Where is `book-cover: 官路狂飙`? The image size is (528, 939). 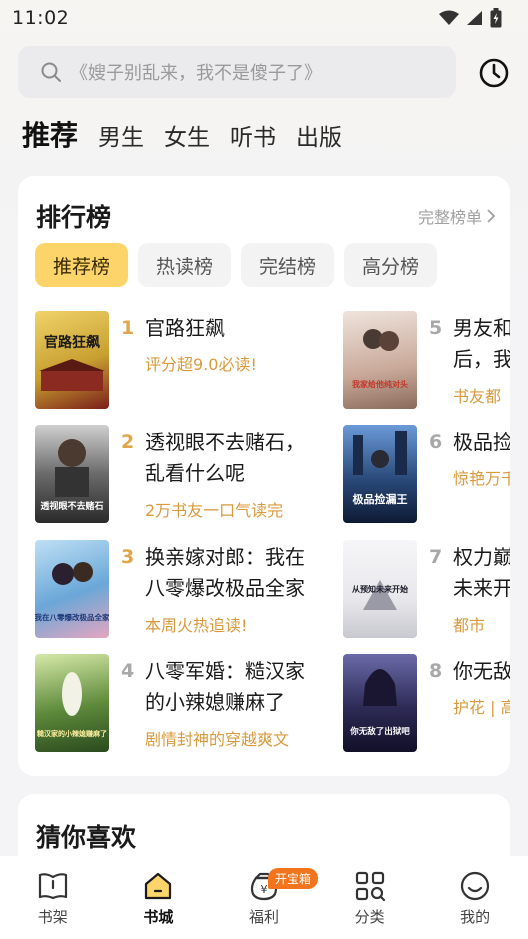
book-cover: 官路狂飙 is located at coordinates (72, 360).